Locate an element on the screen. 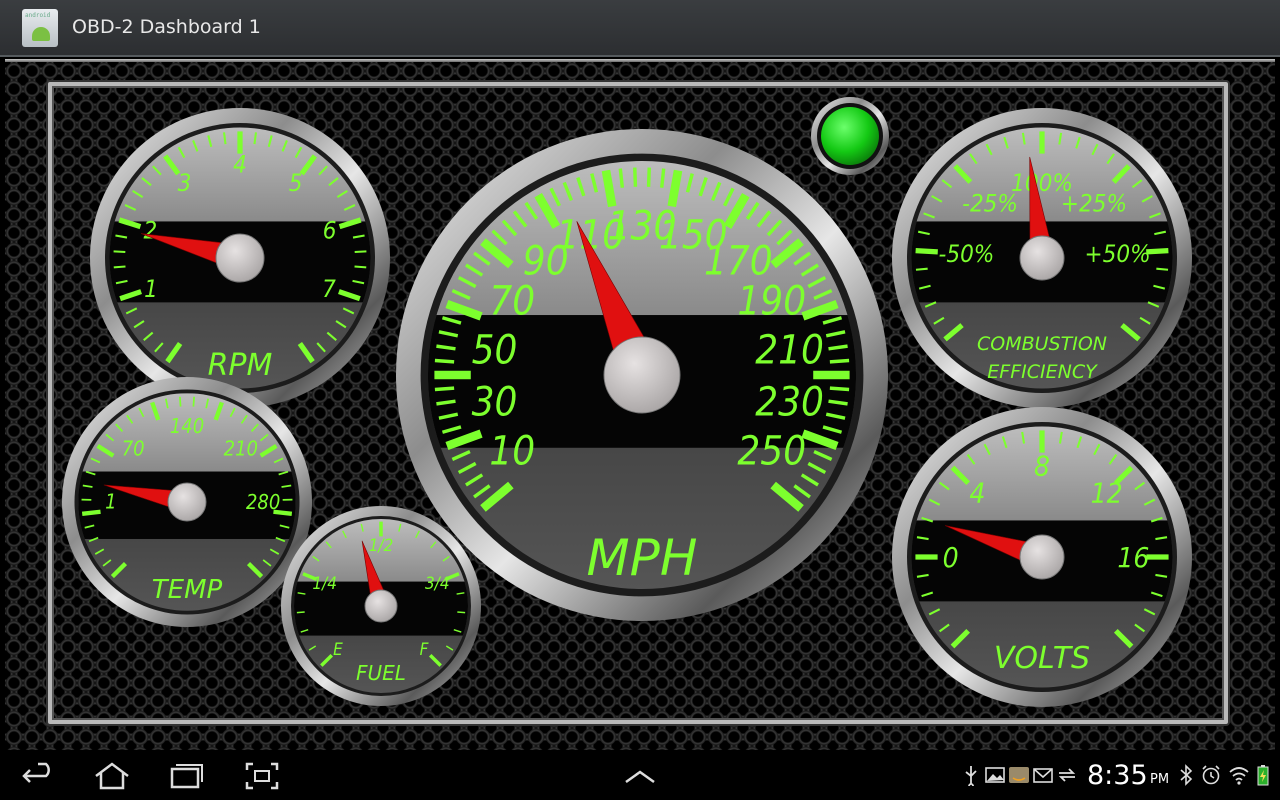 This screenshot has width=1280, height=800. volts-label: VOLTS is located at coordinates (1042, 658).